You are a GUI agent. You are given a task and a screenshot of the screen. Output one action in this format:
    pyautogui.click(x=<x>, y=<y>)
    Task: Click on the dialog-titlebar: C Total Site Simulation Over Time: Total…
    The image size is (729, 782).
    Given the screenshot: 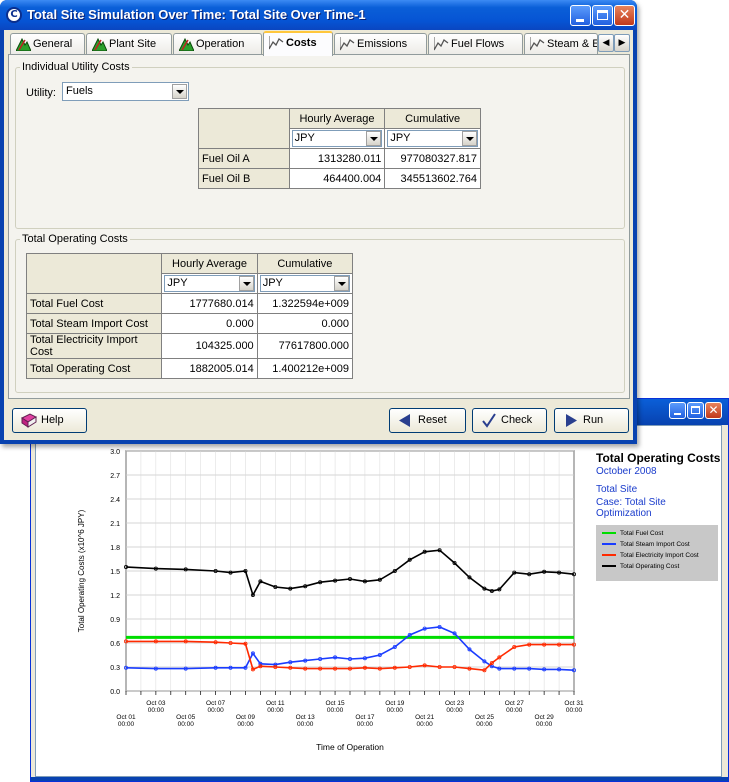 What is the action you would take?
    pyautogui.click(x=318, y=15)
    